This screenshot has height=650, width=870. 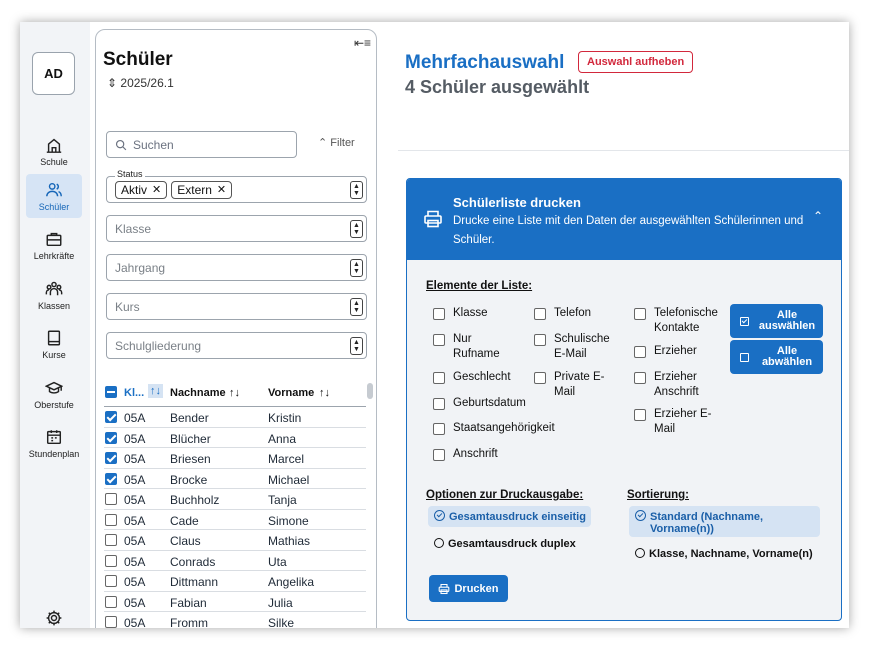 I want to click on nav-item-oberstufe: Oberstufe, so click(x=54, y=394).